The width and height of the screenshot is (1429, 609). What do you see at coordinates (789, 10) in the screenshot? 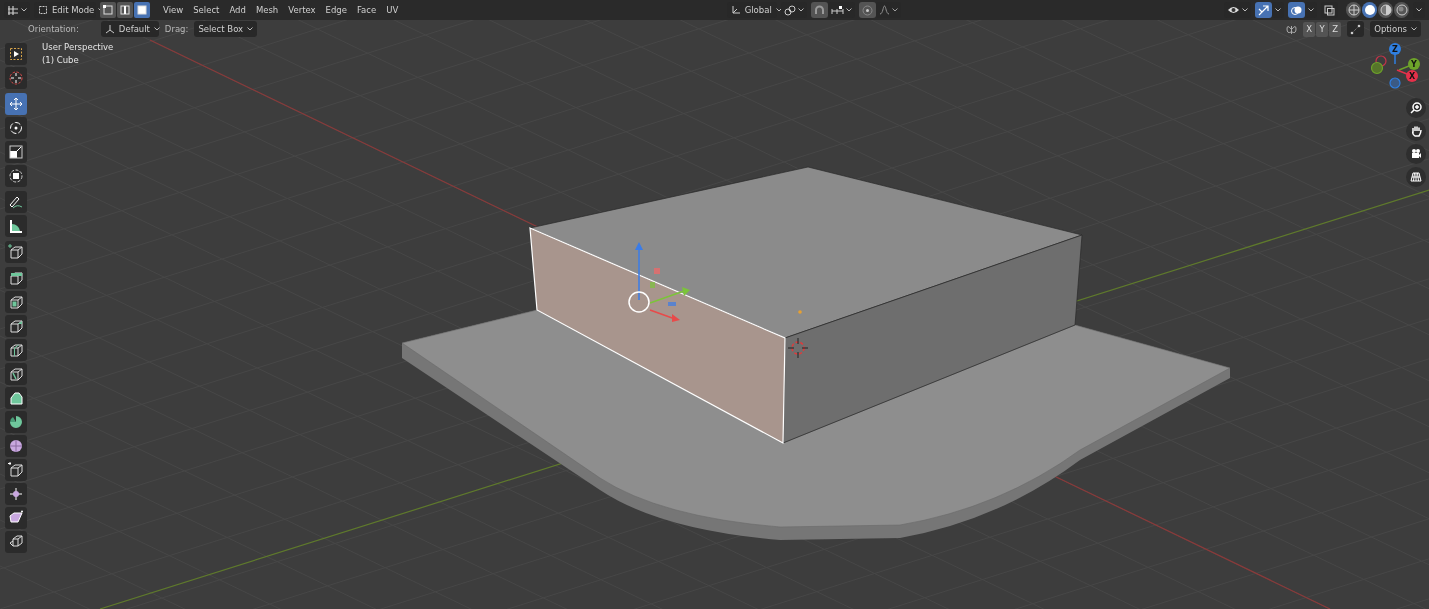
I see `link-icon` at bounding box center [789, 10].